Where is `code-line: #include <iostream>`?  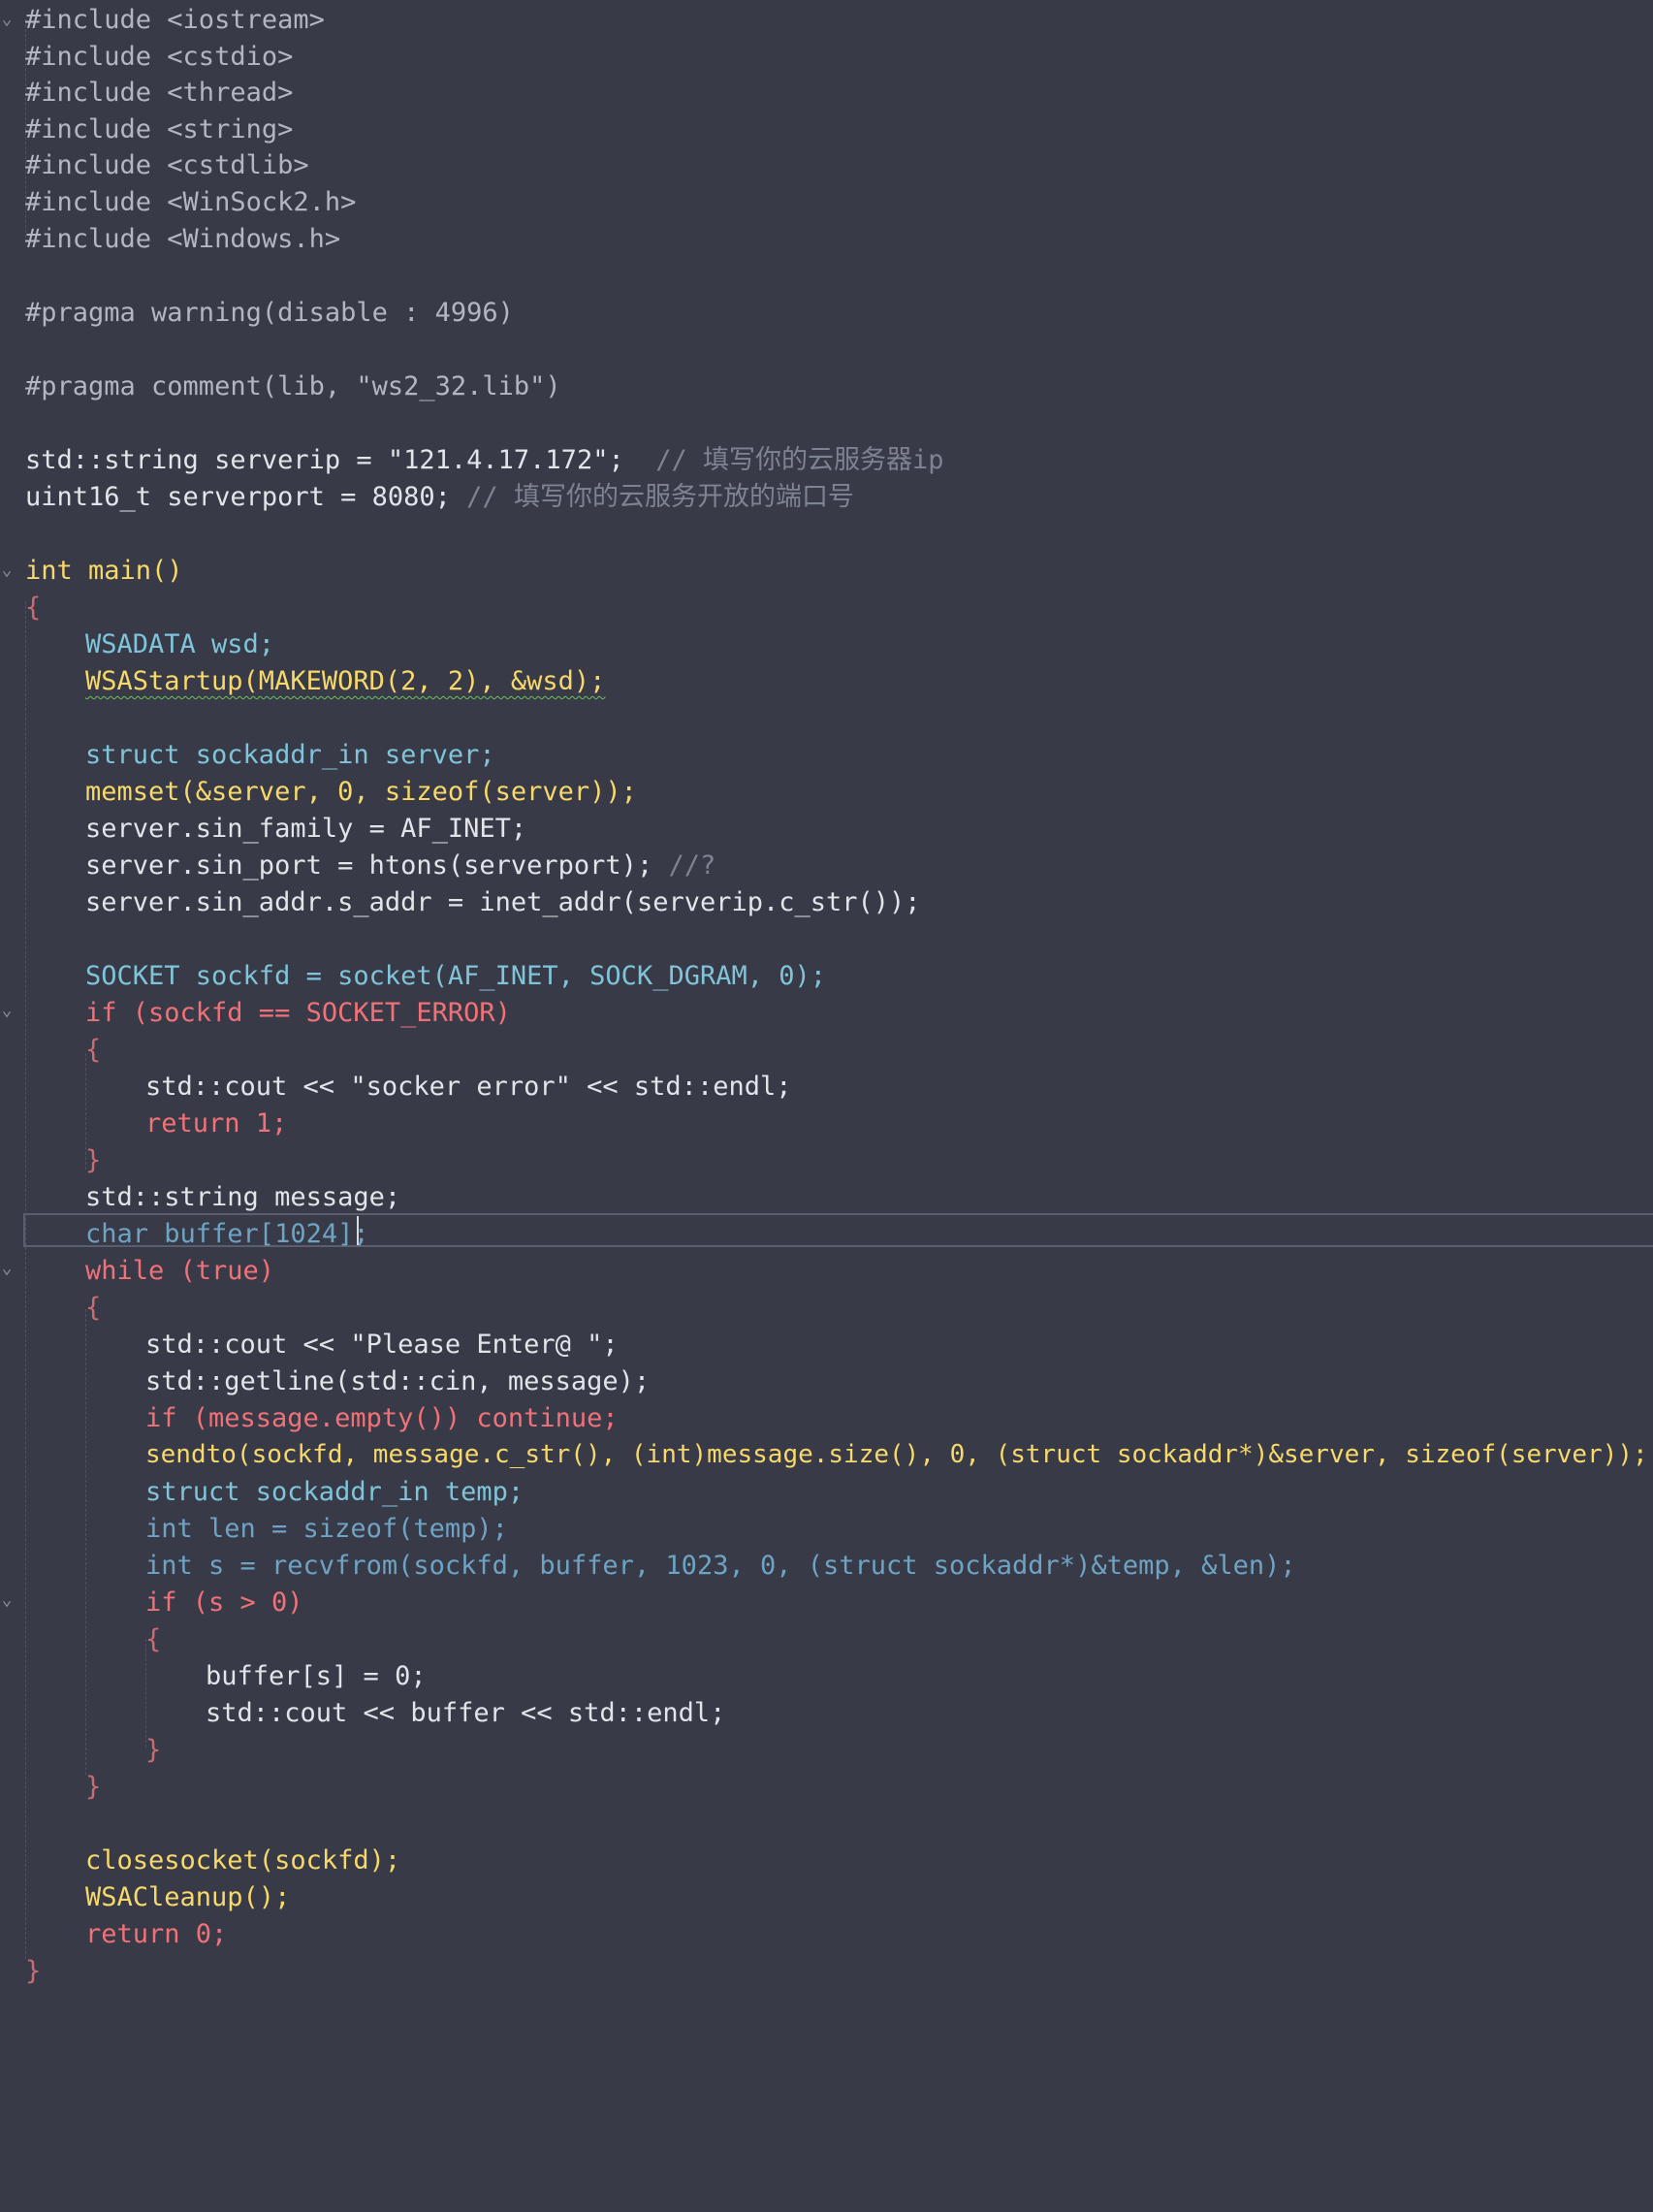
code-line: #include <iostream> is located at coordinates (175, 20).